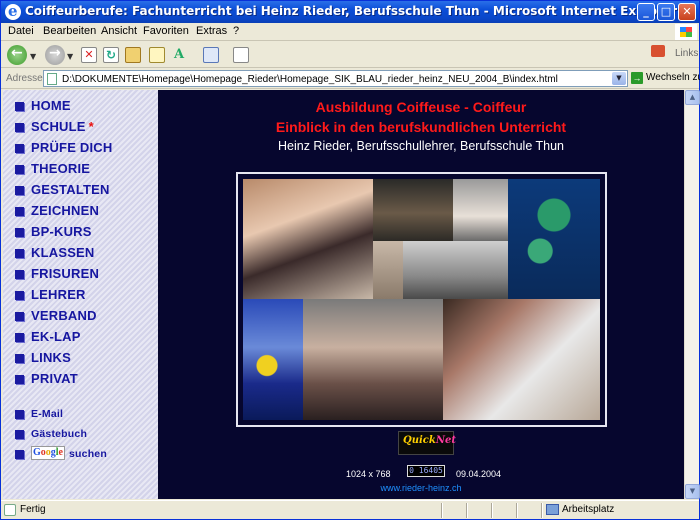  Describe the element at coordinates (692, 294) in the screenshot. I see `vertical-scrollbar: ▲ ▼` at that location.